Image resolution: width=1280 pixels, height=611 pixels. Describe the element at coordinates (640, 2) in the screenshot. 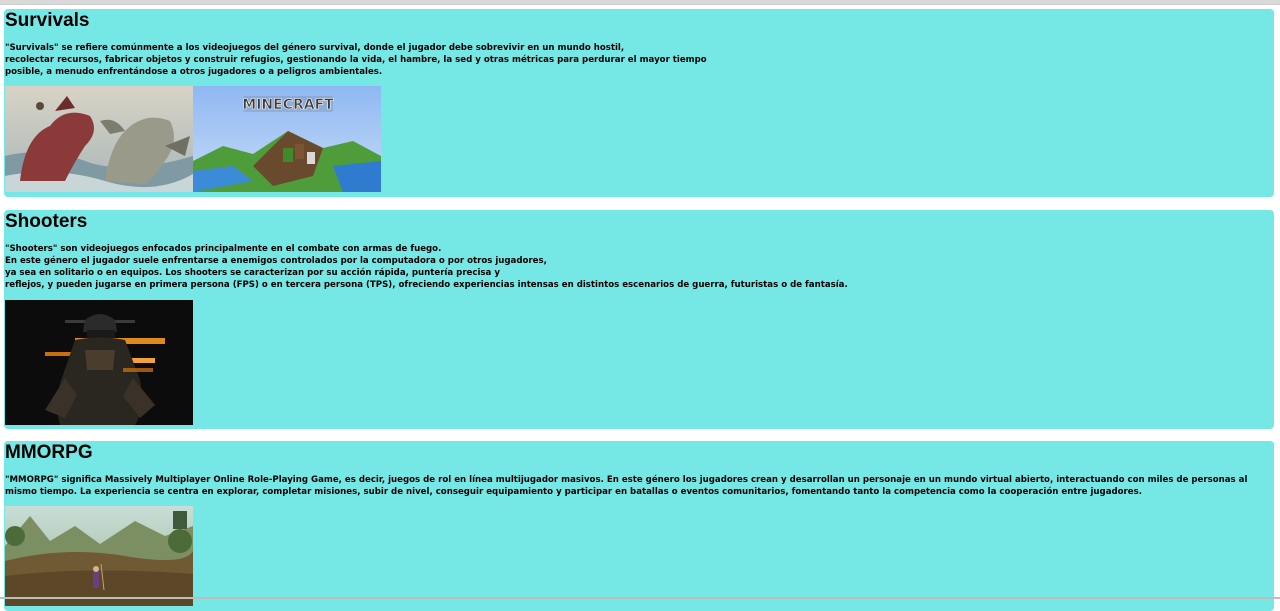

I see `browser-top-bar` at that location.